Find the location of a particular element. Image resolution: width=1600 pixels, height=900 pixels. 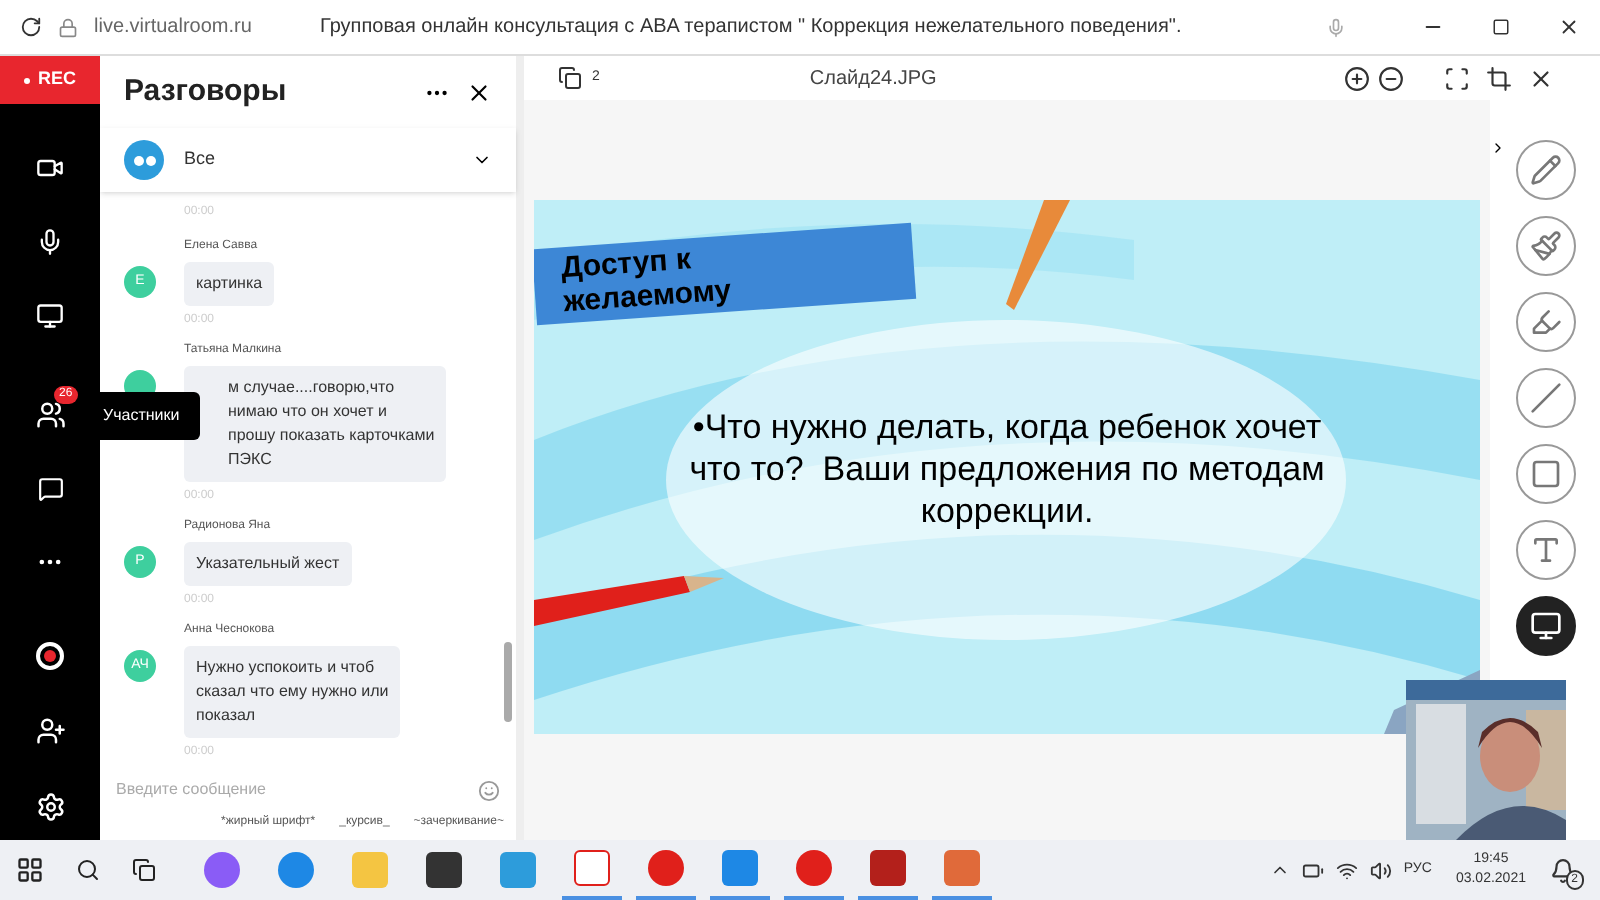

brush-icon is located at coordinates (1545, 246).